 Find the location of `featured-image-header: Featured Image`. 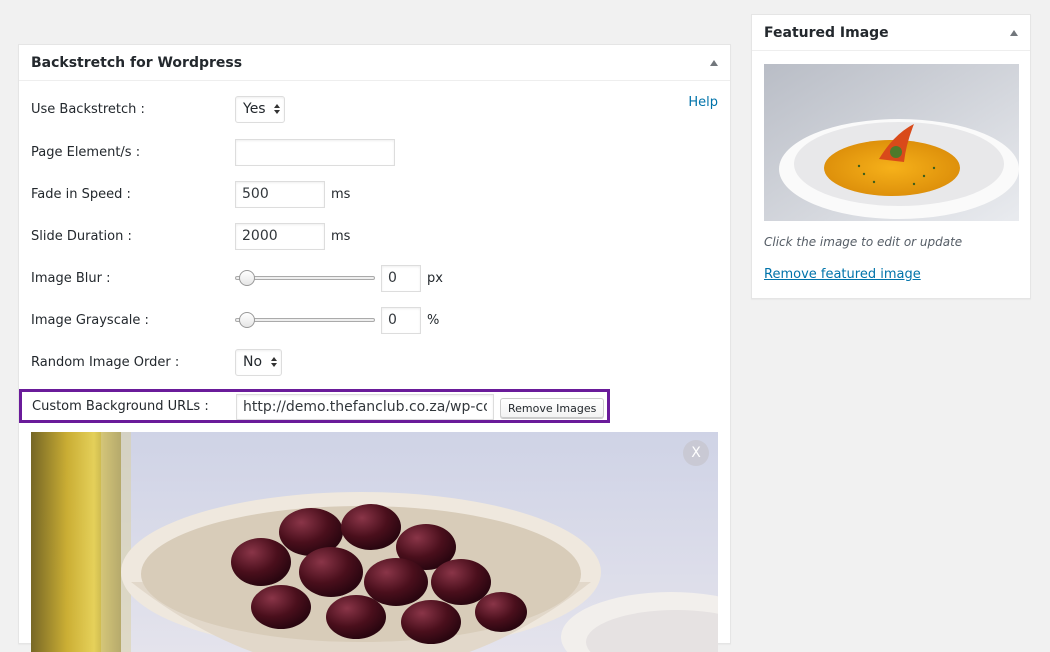

featured-image-header: Featured Image is located at coordinates (891, 33).